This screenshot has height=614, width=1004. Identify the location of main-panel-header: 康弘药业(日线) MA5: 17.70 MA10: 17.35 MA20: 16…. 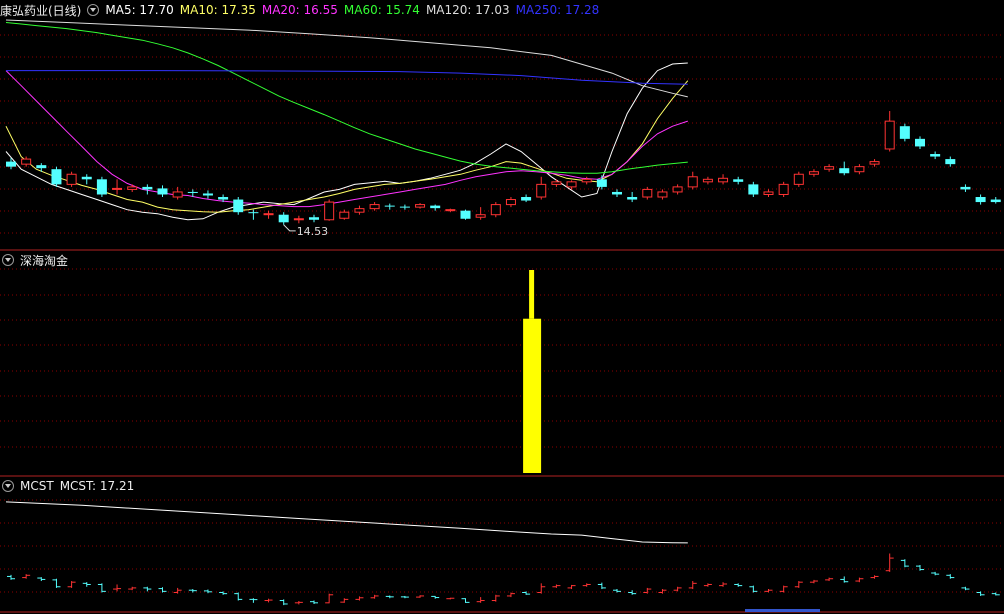
(299, 10).